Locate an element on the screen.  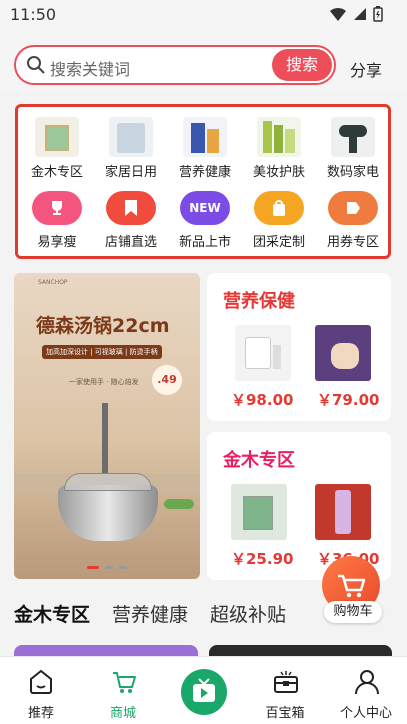
category-home: 家居日用 is located at coordinates (131, 148).